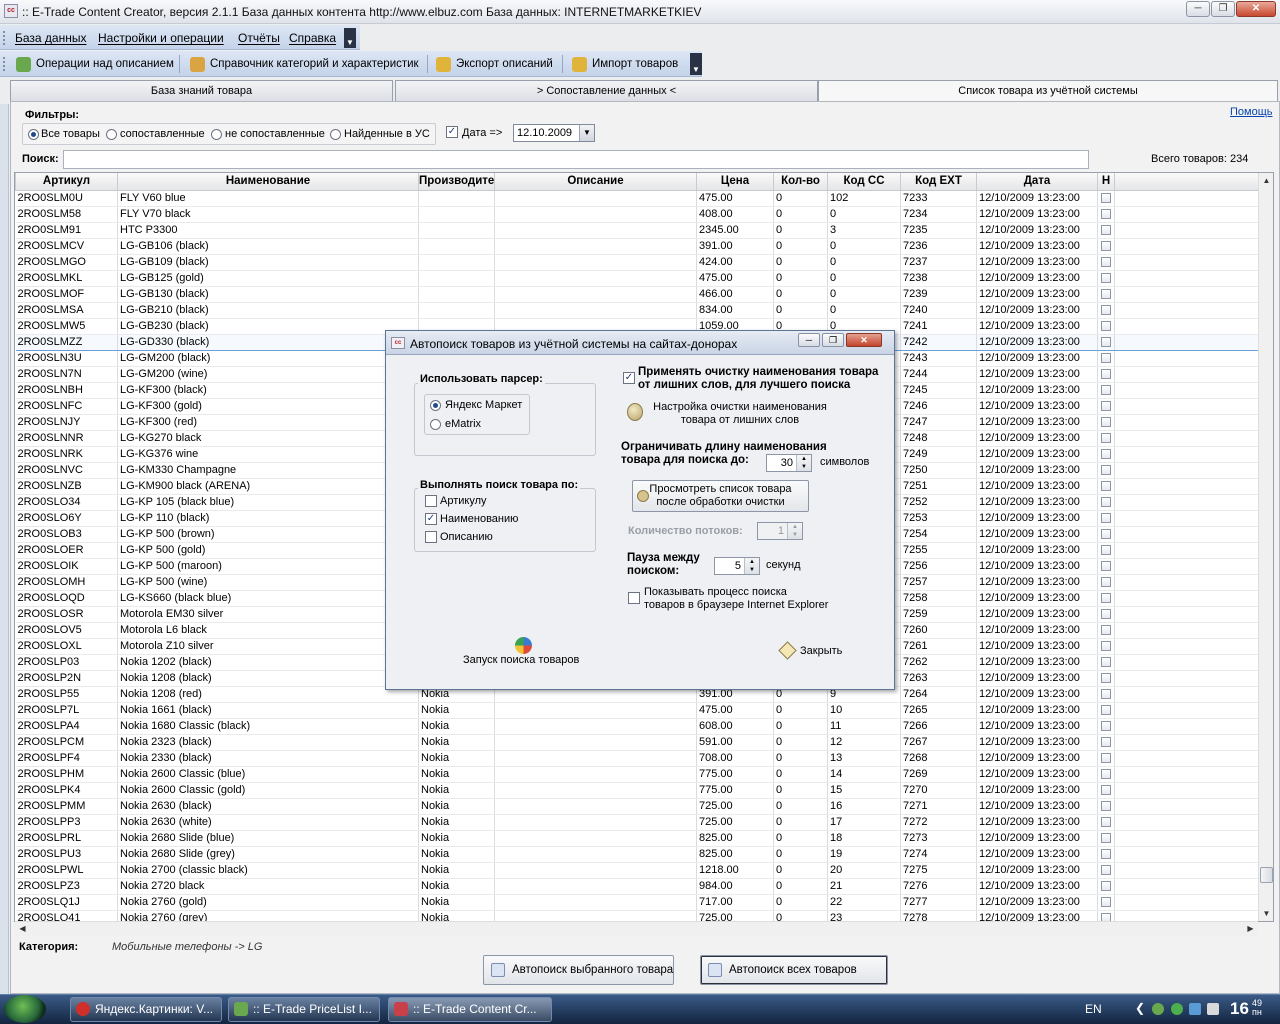 This screenshot has height=1024, width=1280. I want to click on table-cell: Nokia 1661 (black), so click(268, 710).